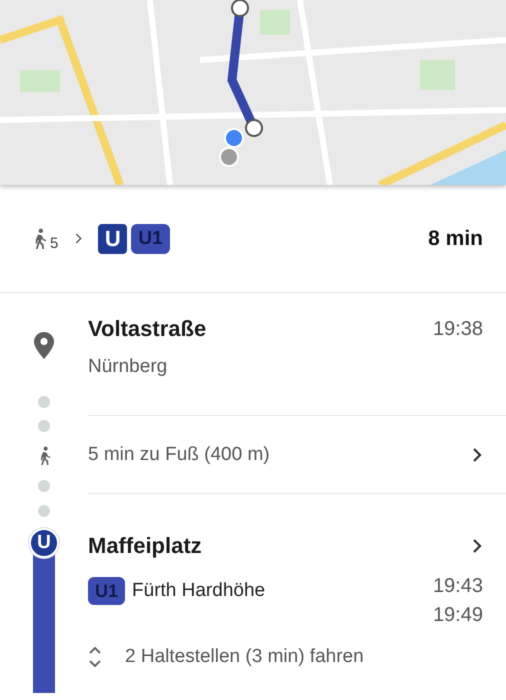 The width and height of the screenshot is (506, 700). What do you see at coordinates (95, 657) in the screenshot?
I see `expand-icon` at bounding box center [95, 657].